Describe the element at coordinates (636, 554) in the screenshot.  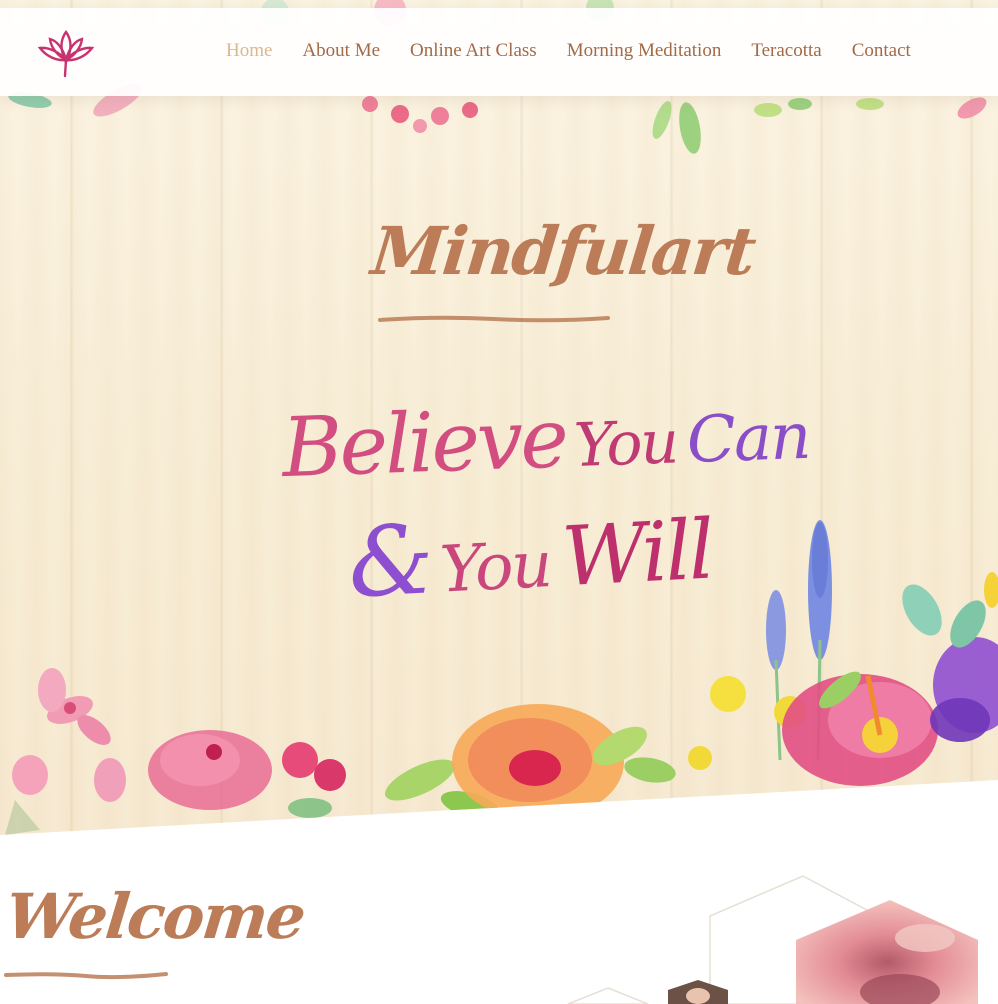
I see `tagline-word-will: Will` at that location.